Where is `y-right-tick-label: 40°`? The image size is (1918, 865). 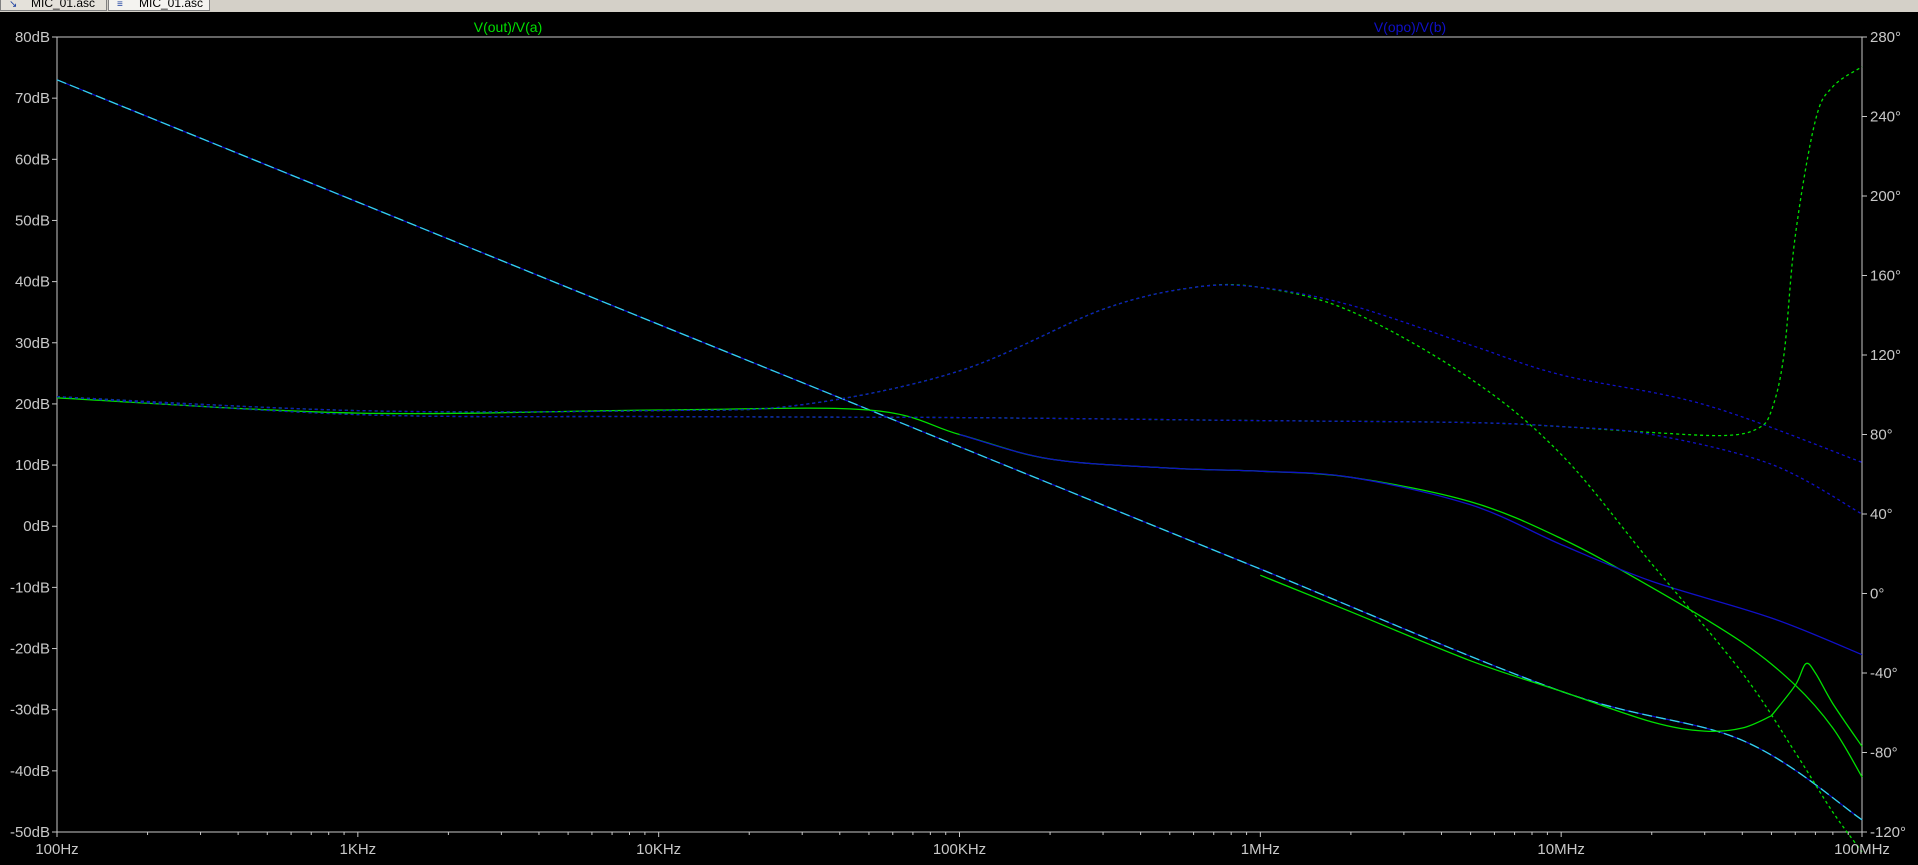
y-right-tick-label: 40° is located at coordinates (1881, 514).